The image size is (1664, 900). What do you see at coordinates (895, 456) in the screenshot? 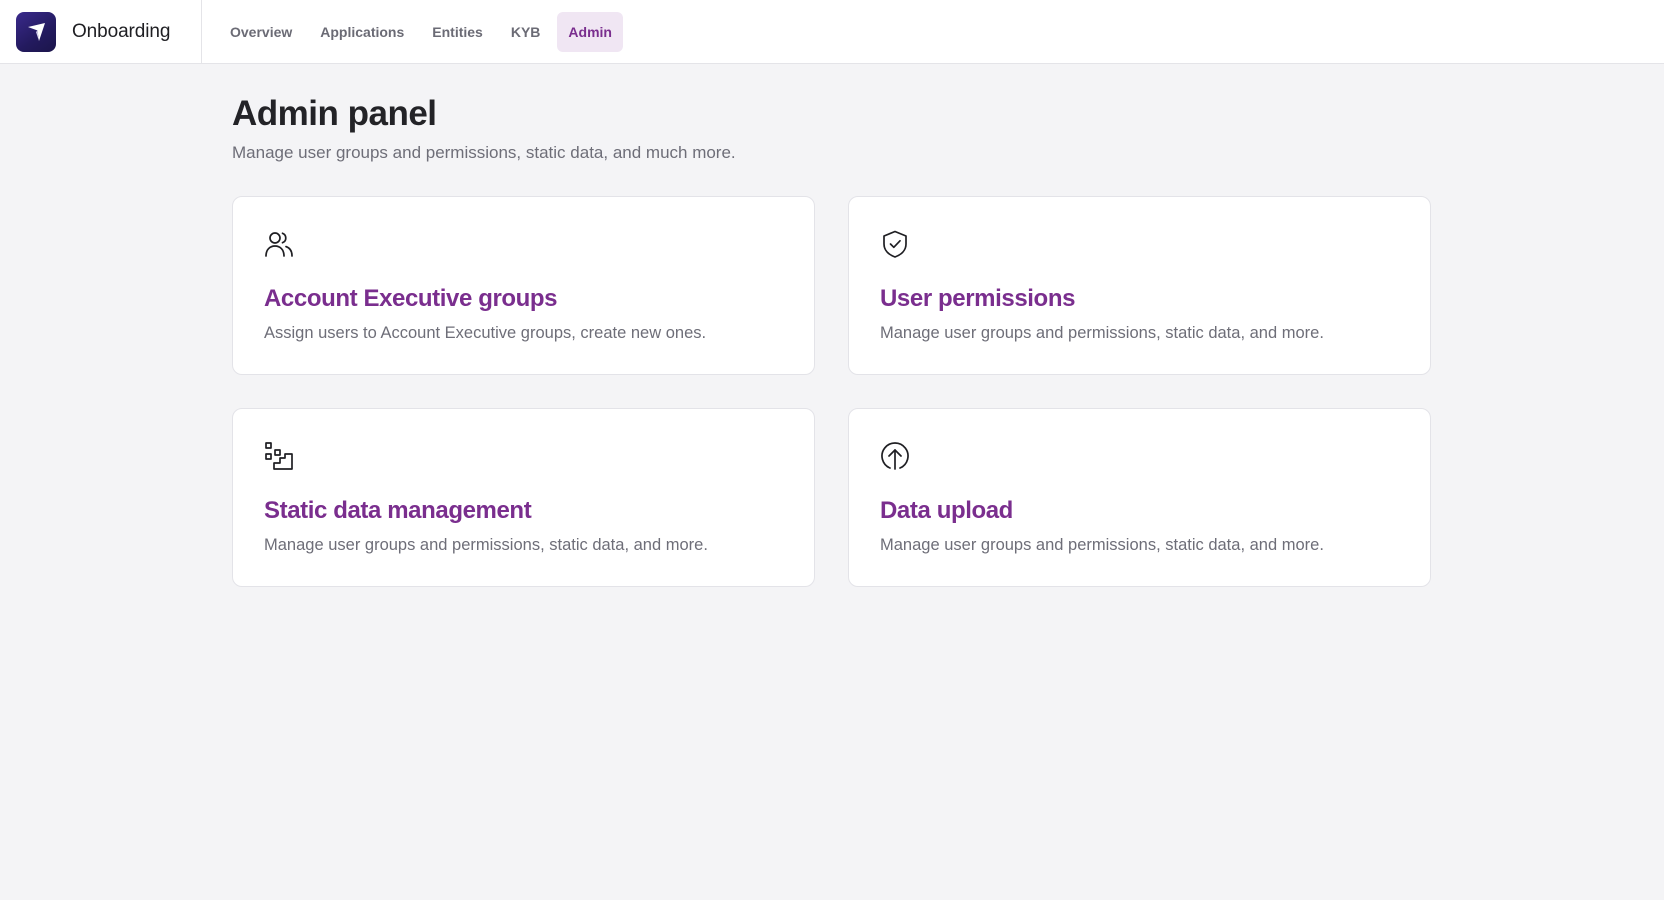
I see `upload-circle-icon` at bounding box center [895, 456].